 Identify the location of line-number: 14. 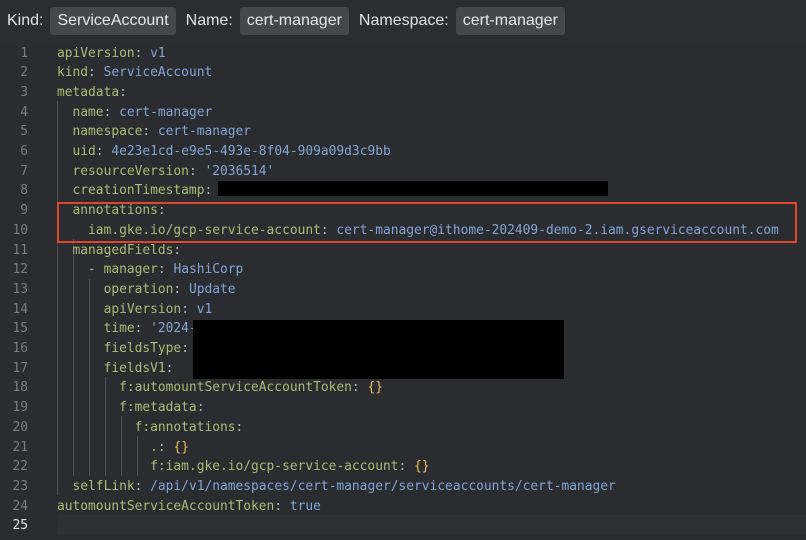
(20, 309).